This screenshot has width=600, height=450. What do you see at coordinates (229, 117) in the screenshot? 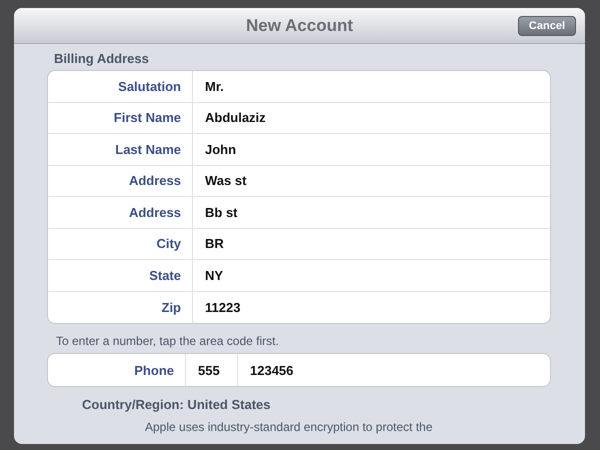
I see `input-field: Abdulaziz` at bounding box center [229, 117].